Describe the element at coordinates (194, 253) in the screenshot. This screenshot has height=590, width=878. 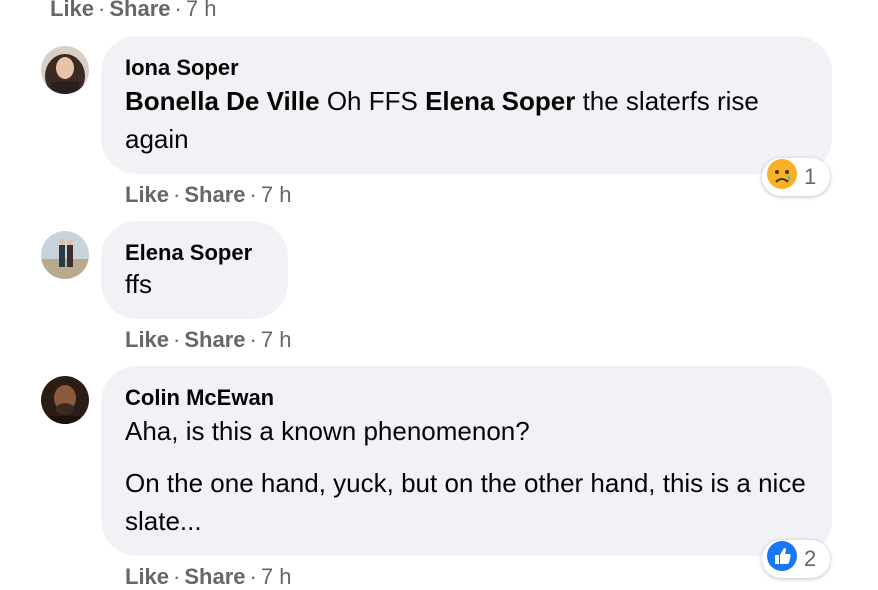
I see `comment-author: Elena Soper` at that location.